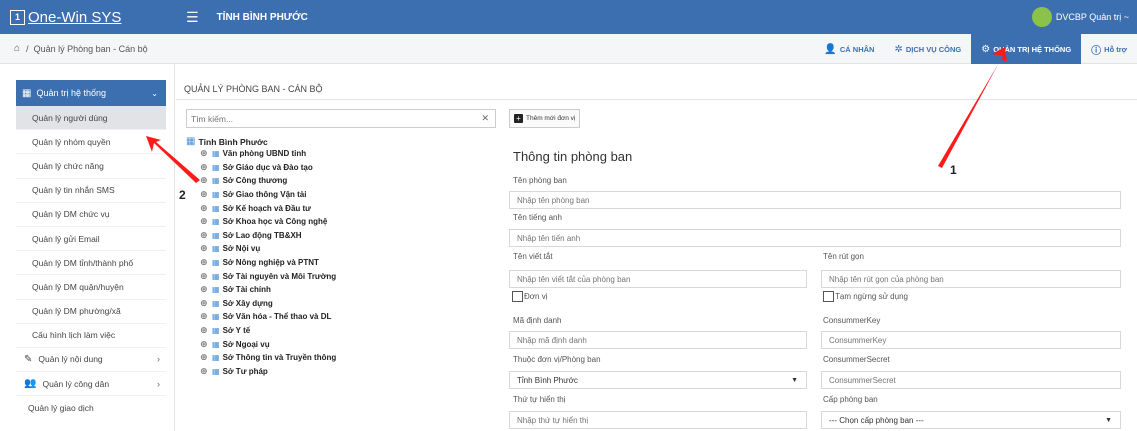 The width and height of the screenshot is (1137, 431). I want to click on tree-node: ⊕ ▦ Sở Công thương, so click(341, 181).